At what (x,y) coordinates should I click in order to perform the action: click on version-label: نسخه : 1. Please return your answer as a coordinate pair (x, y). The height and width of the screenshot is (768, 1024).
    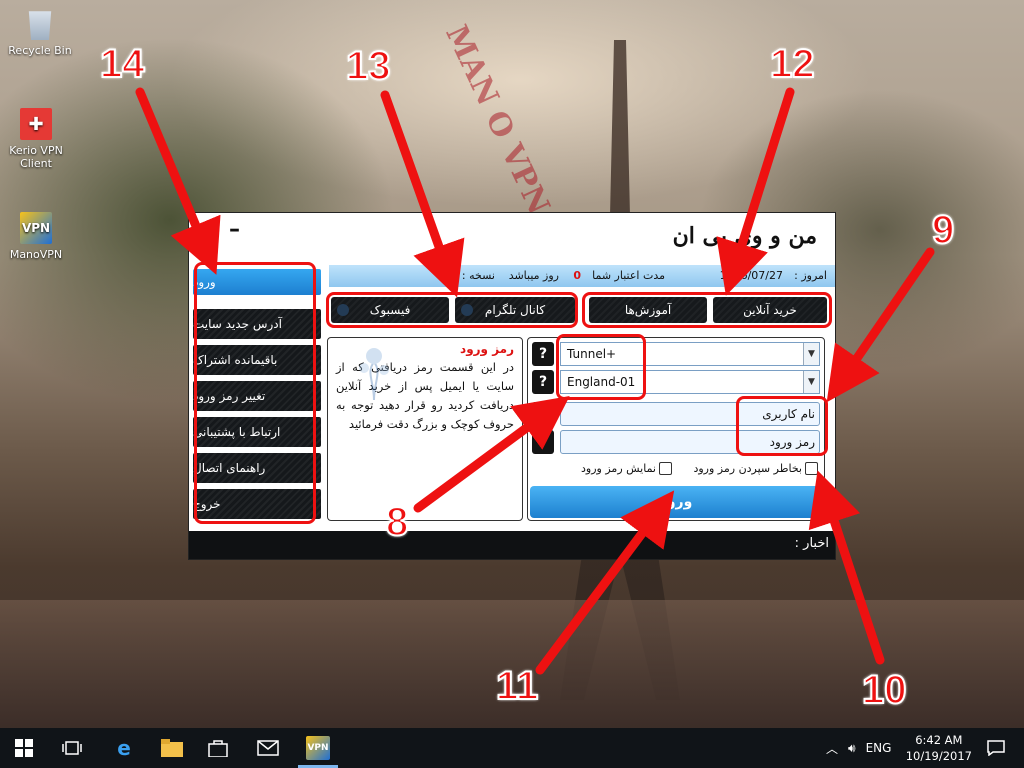
    Looking at the image, I should click on (473, 275).